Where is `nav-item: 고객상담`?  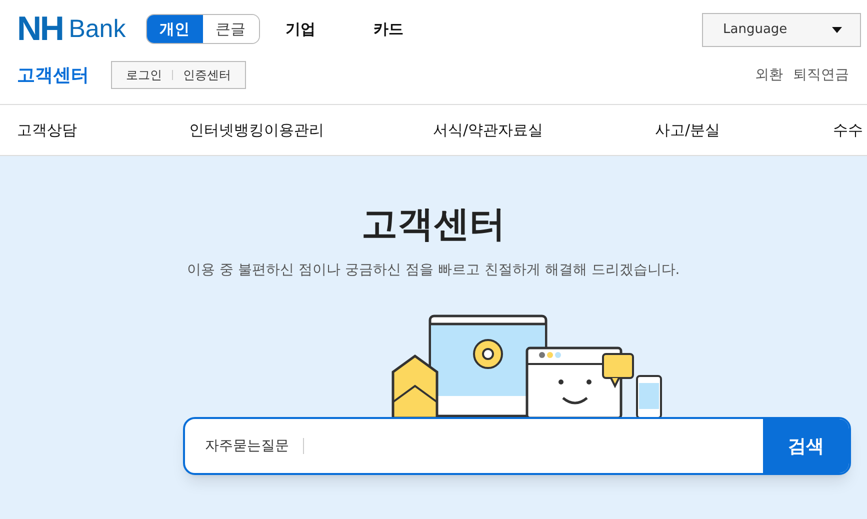
nav-item: 고객상담 is located at coordinates (47, 130).